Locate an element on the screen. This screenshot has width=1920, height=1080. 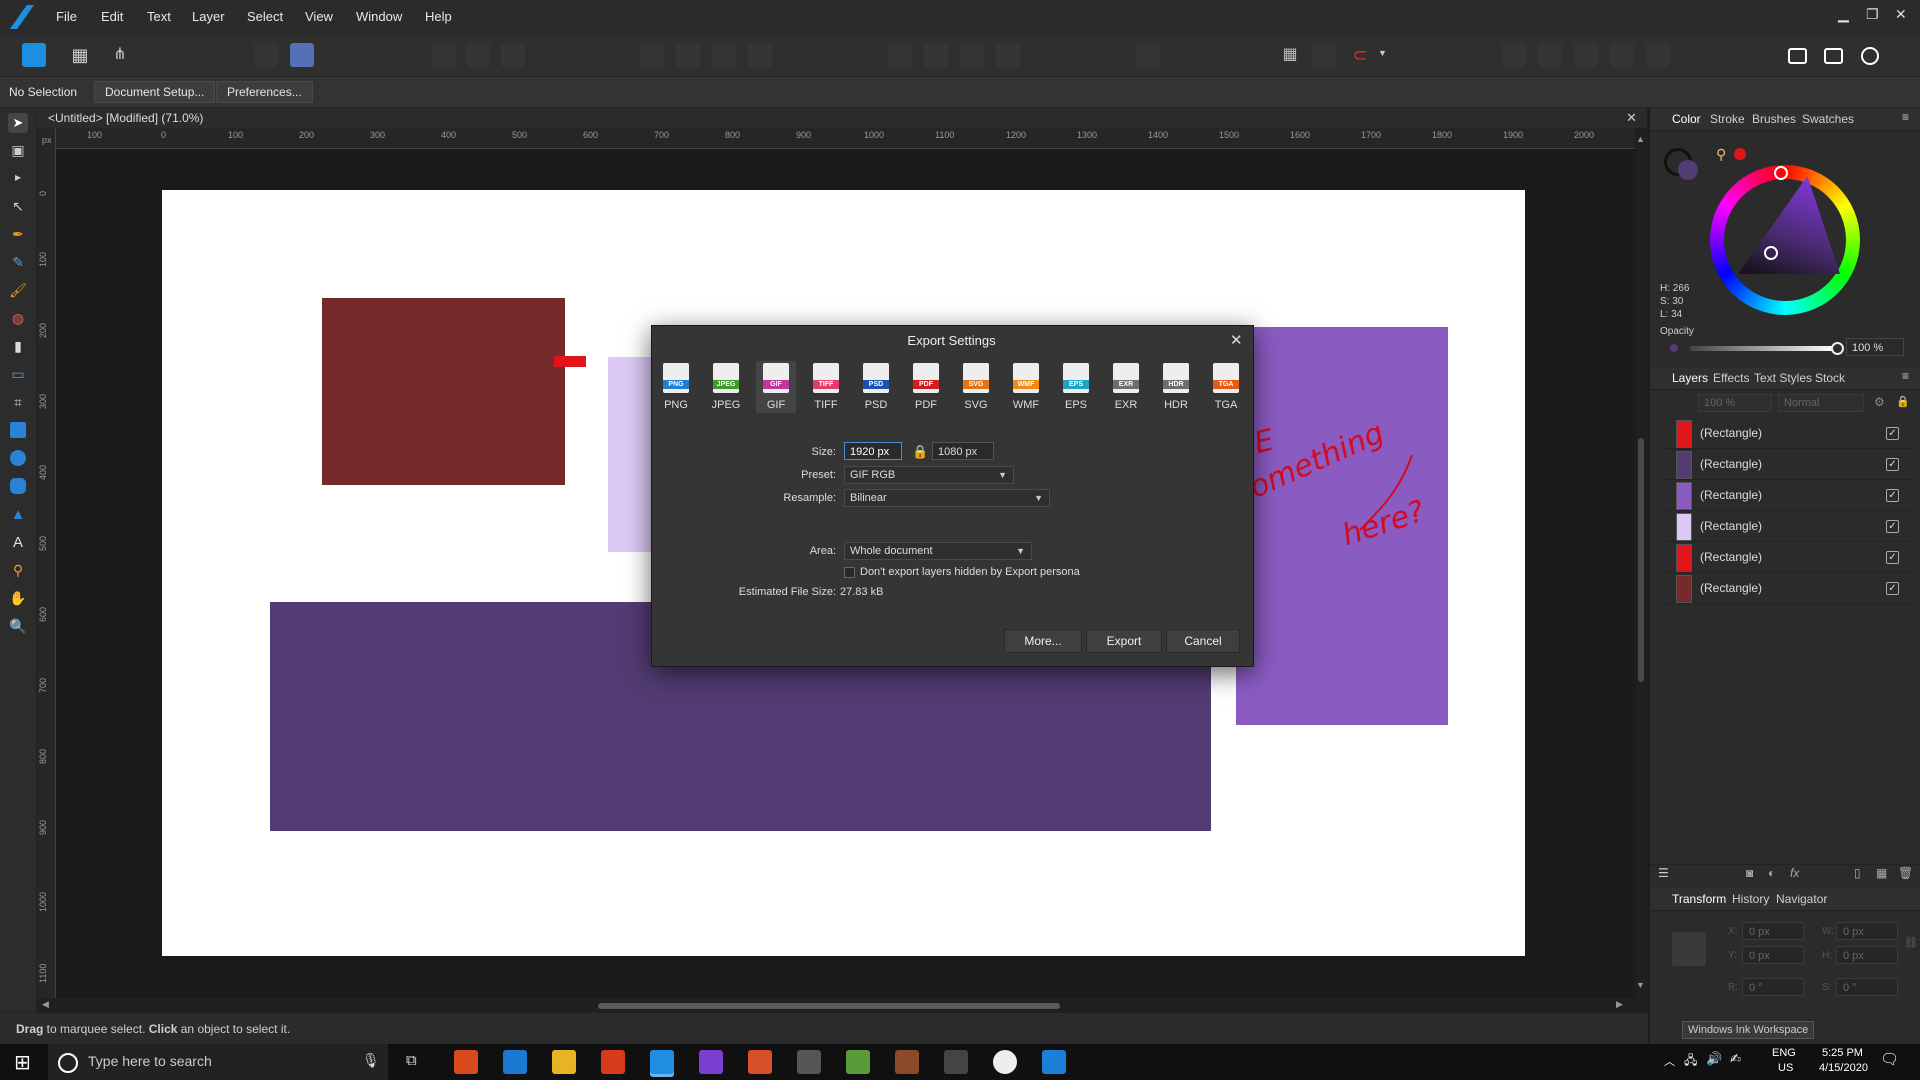
text-tool-icon: A is located at coordinates (18, 544).